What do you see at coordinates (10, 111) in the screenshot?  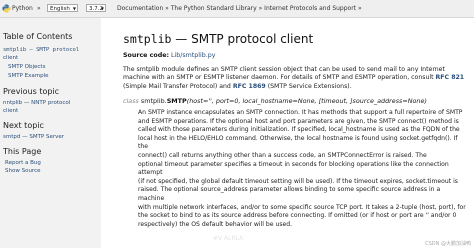 I see `previous-topic-link-client: client` at bounding box center [10, 111].